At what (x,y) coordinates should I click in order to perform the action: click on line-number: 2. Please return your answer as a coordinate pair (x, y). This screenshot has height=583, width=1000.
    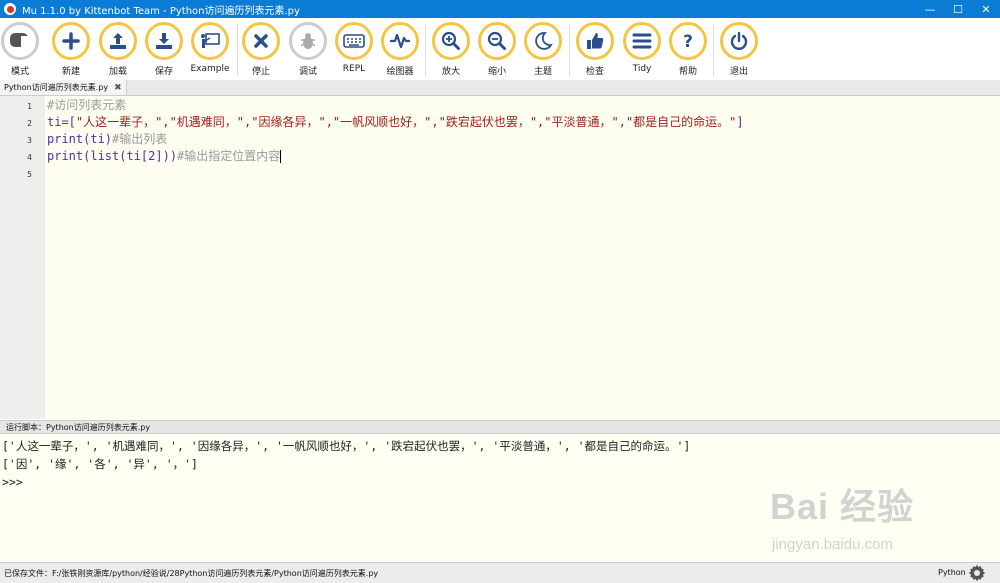
    Looking at the image, I should click on (29, 123).